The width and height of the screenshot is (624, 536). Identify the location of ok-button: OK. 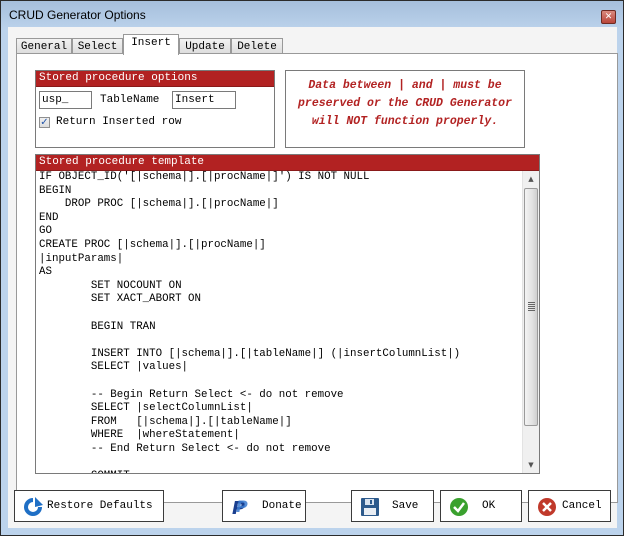
(481, 506).